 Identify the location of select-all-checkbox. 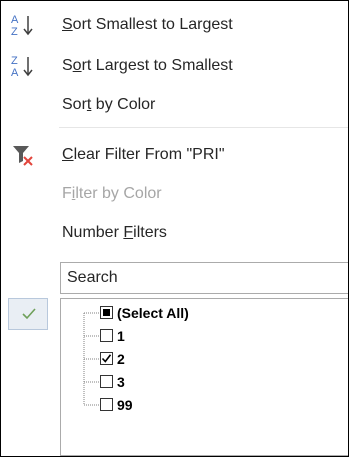
(106, 312).